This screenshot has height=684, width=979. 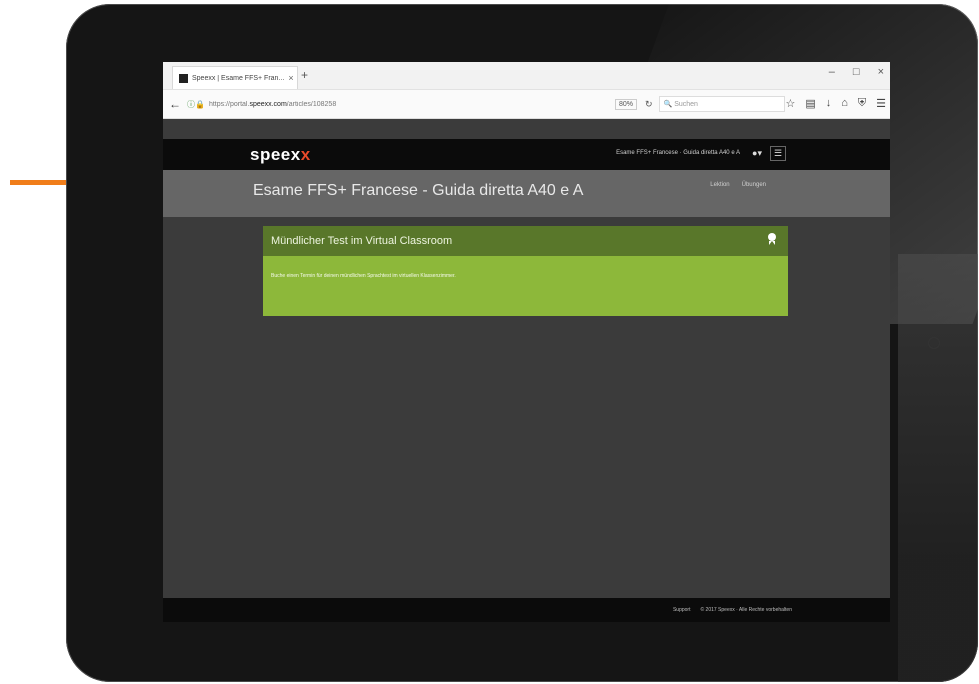 What do you see at coordinates (229, 104) in the screenshot?
I see `url-prefix: https://portal.` at bounding box center [229, 104].